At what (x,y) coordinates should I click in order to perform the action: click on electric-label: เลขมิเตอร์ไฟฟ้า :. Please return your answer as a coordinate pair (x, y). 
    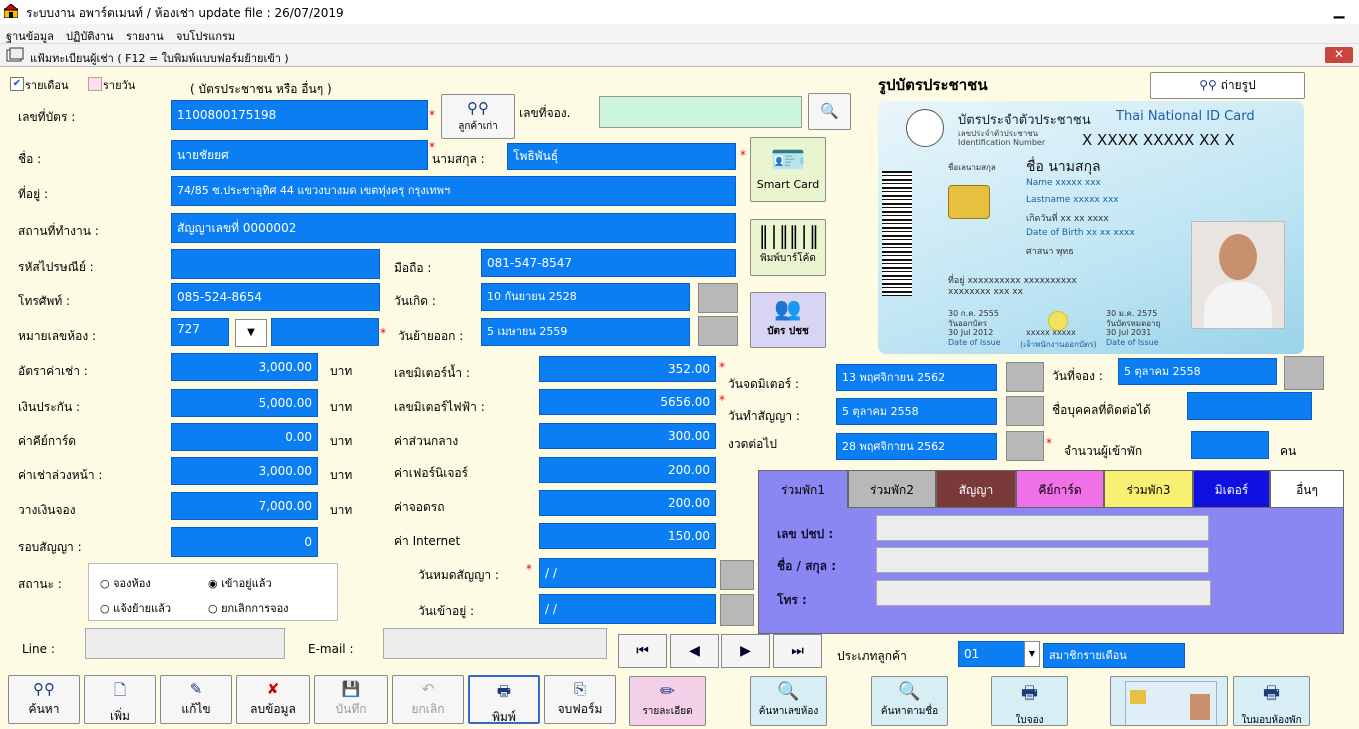
    Looking at the image, I should click on (439, 407).